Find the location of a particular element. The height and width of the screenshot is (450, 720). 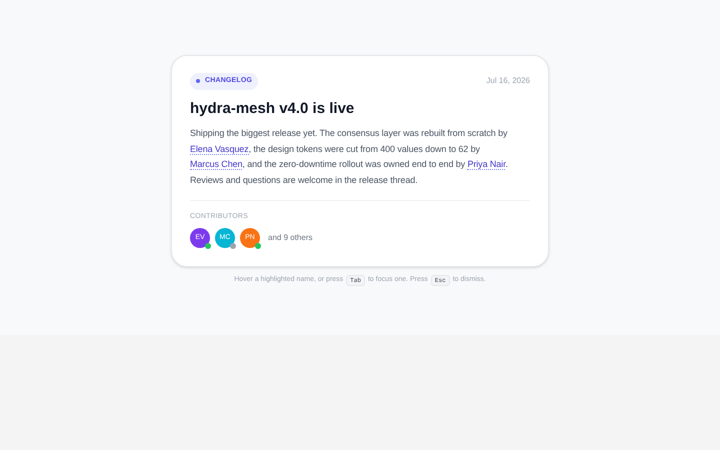

others-count: and 9 others is located at coordinates (290, 238).